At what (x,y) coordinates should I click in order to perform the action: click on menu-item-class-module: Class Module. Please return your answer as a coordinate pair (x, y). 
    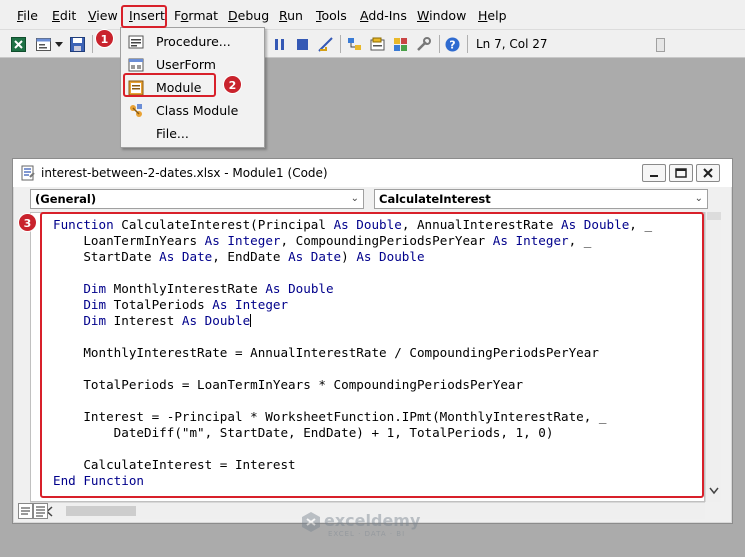
    Looking at the image, I should click on (192, 110).